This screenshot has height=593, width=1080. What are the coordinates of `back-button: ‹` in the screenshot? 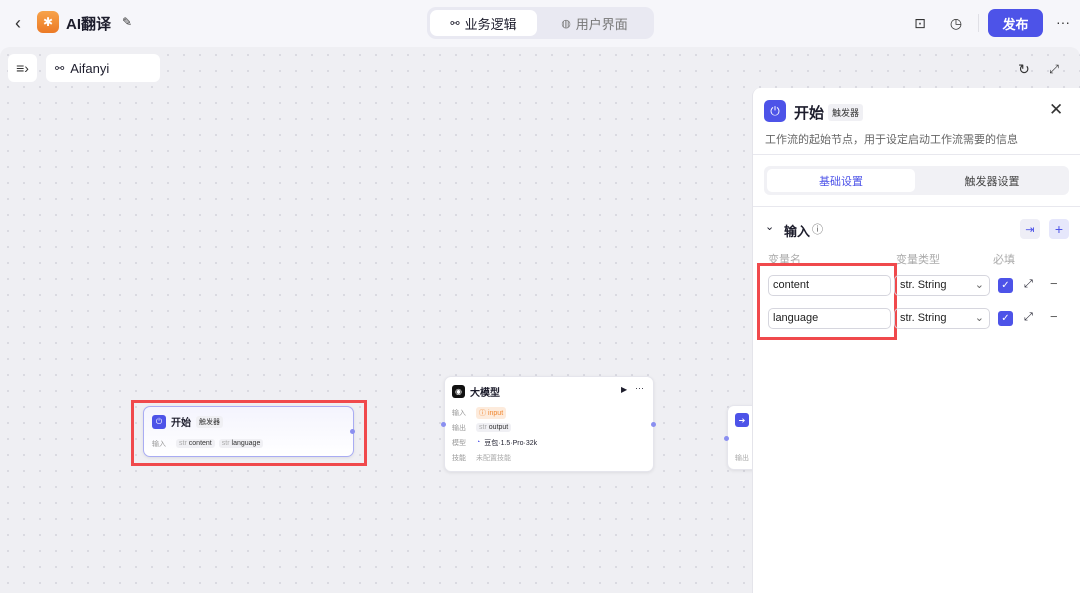 It's located at (18, 23).